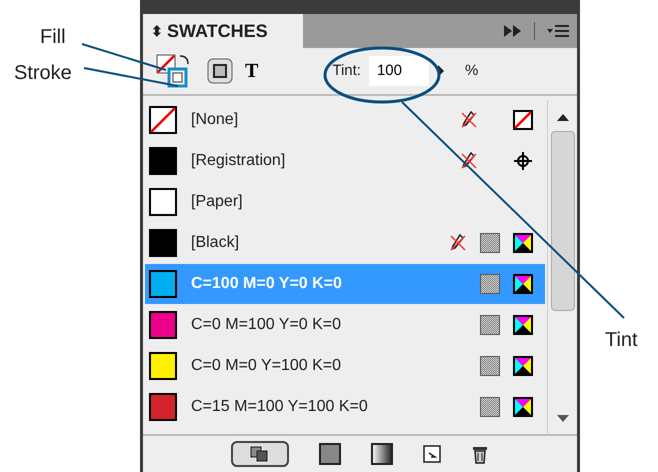 The height and width of the screenshot is (472, 658). What do you see at coordinates (523, 120) in the screenshot?
I see `none-swatch-icon` at bounding box center [523, 120].